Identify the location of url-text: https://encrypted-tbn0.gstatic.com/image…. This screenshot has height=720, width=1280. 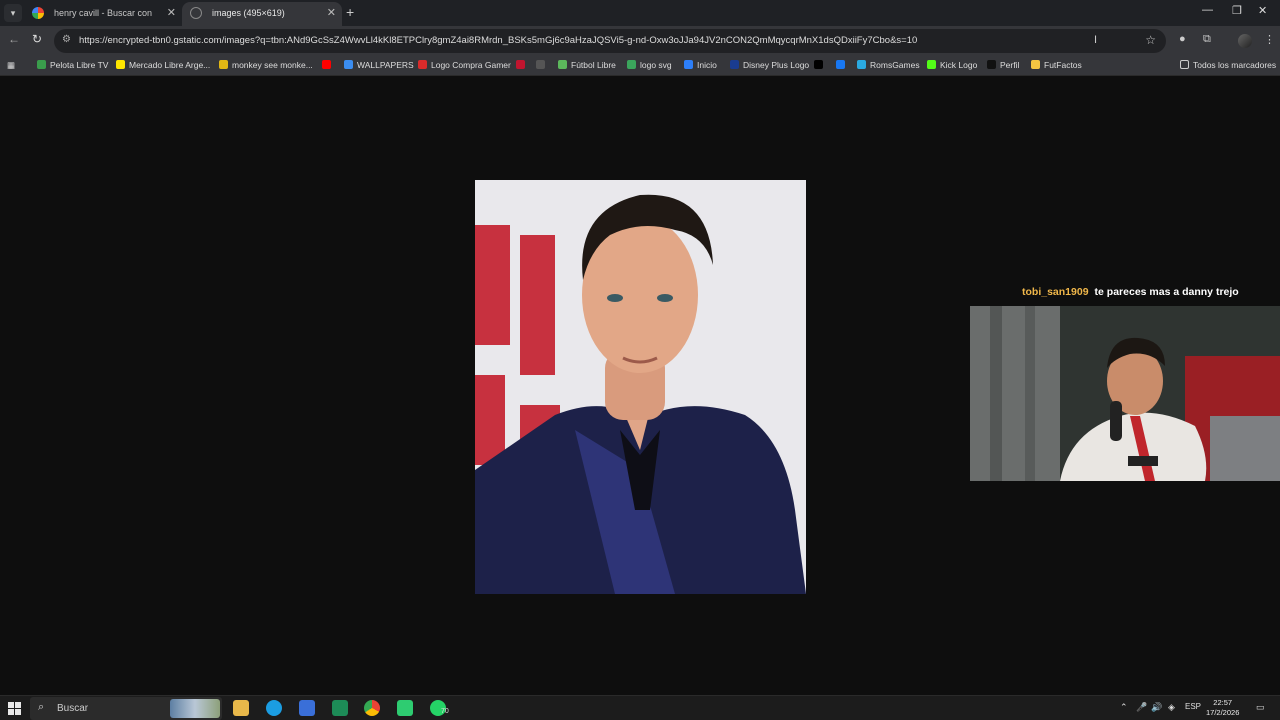
(498, 40).